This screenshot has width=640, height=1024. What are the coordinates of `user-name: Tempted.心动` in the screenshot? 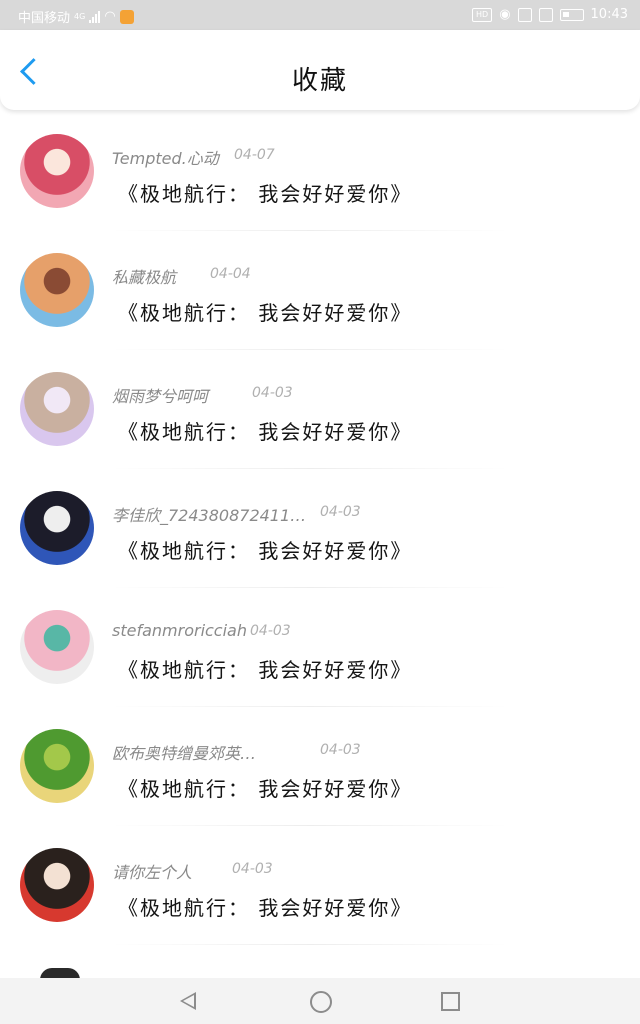 It's located at (165, 158).